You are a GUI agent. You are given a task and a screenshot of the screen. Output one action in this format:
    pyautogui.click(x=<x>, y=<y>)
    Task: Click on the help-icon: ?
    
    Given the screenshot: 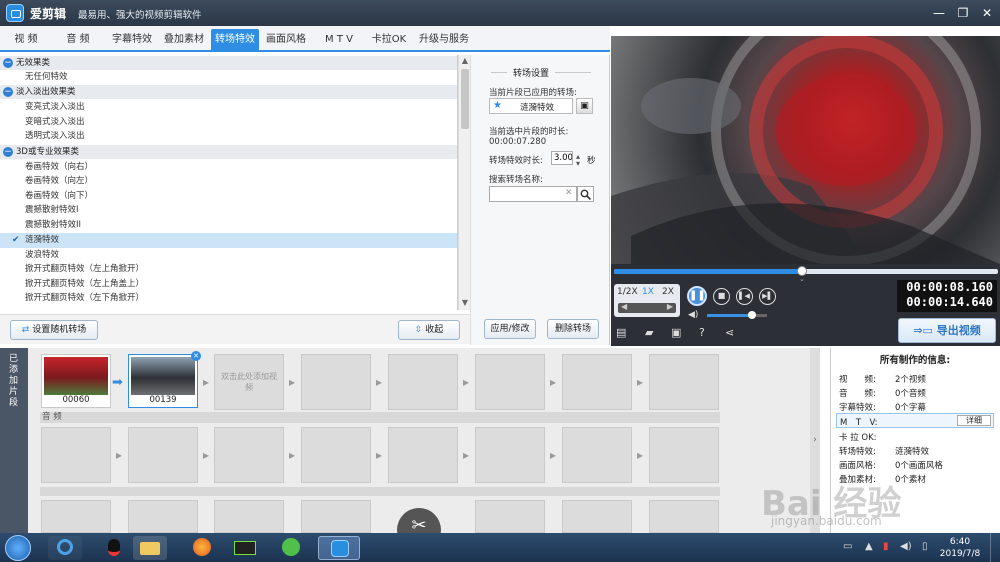 What is the action you would take?
    pyautogui.click(x=702, y=332)
    